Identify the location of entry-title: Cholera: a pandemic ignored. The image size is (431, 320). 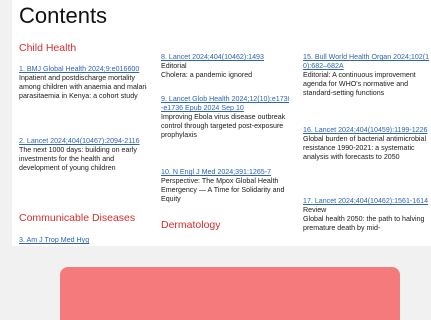
(207, 75).